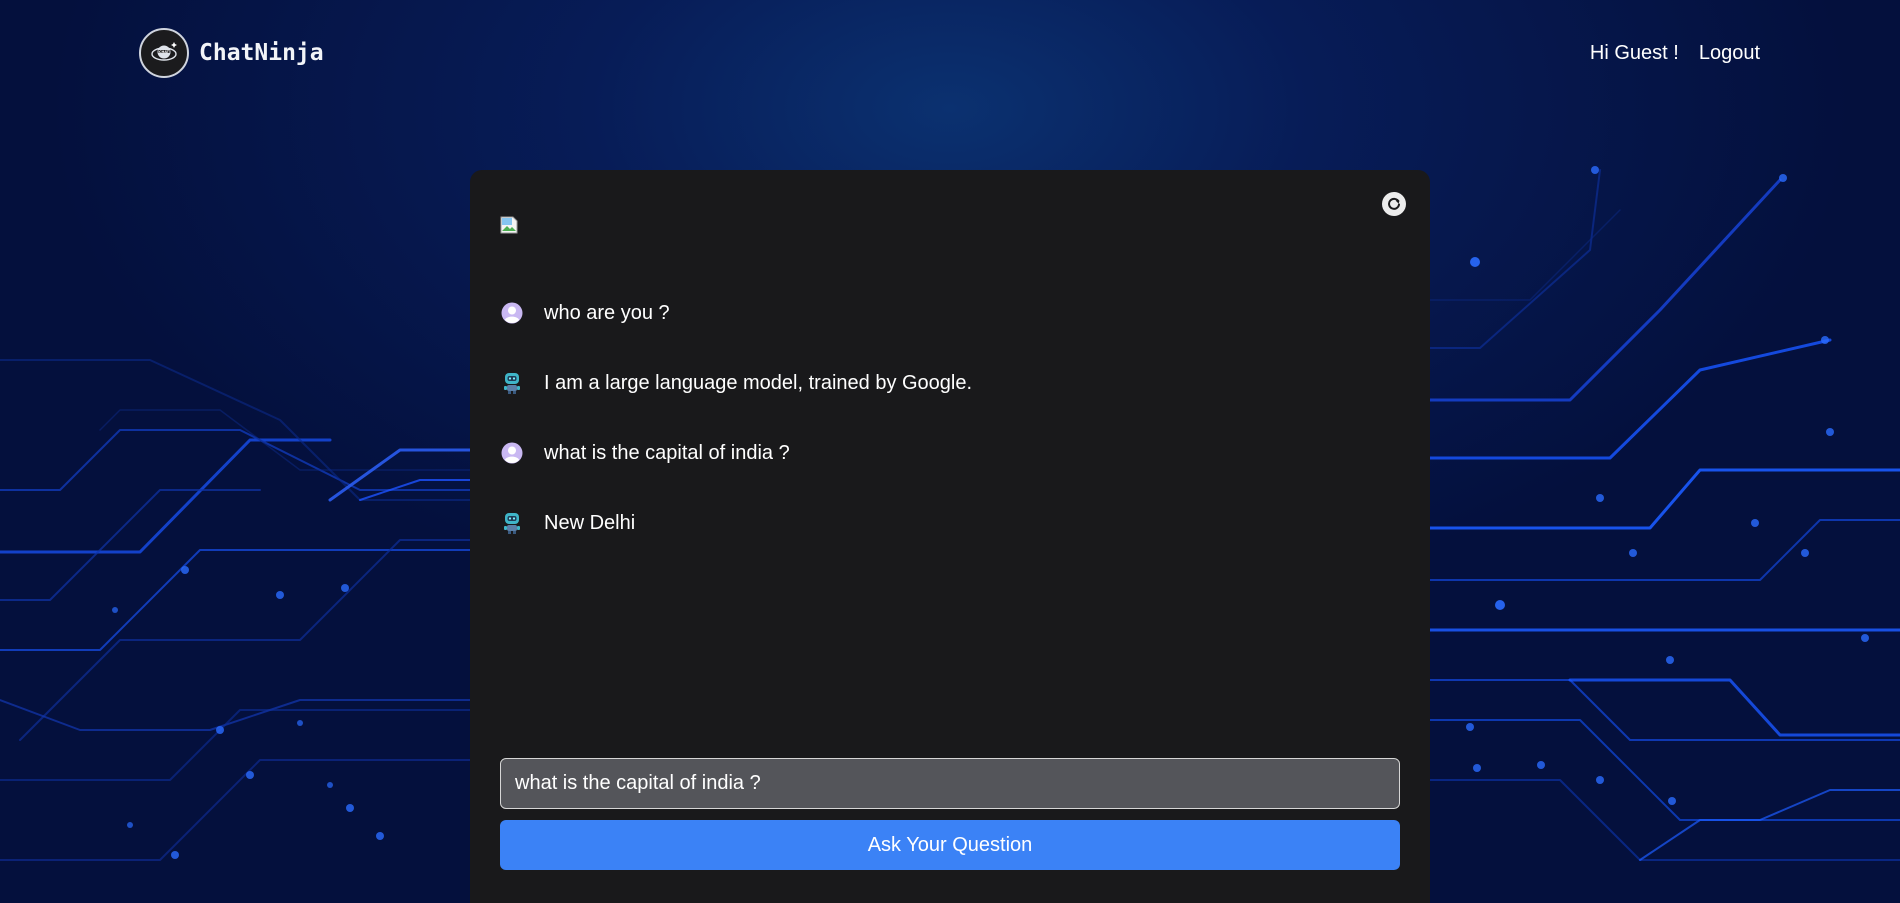 The height and width of the screenshot is (903, 1900). I want to click on message-bot: New Delhi, so click(940, 523).